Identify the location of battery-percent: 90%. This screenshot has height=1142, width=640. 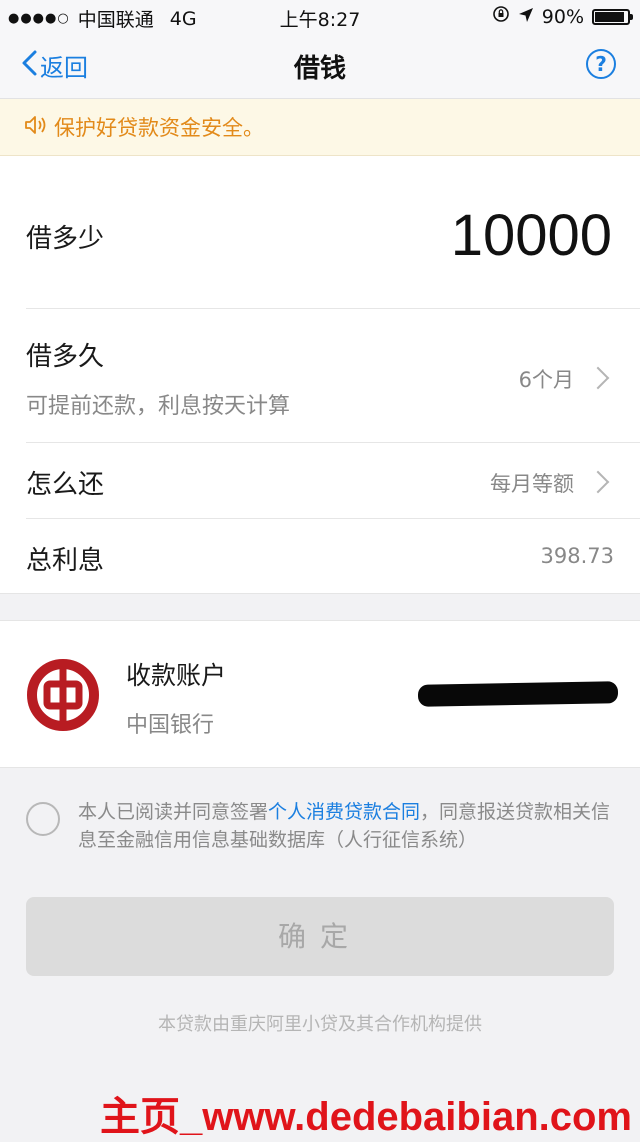
(562, 16).